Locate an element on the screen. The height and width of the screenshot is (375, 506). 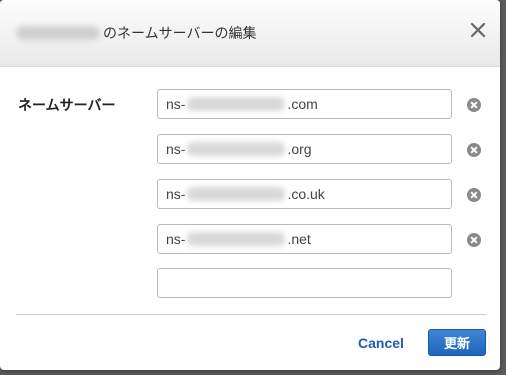
update-button: 更新 is located at coordinates (457, 342).